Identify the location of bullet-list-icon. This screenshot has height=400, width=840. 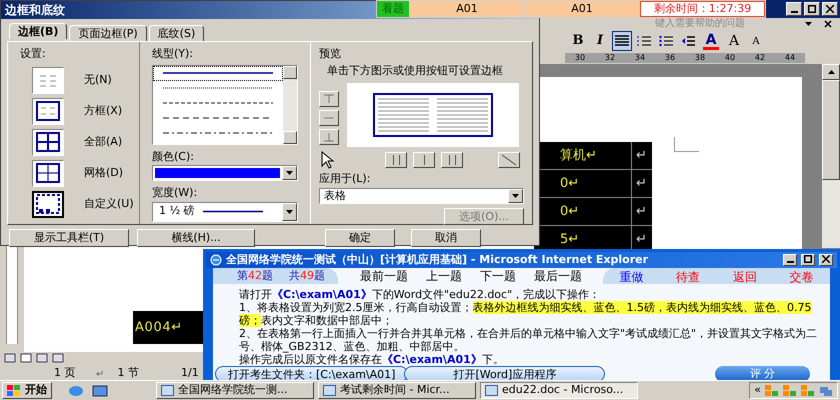
(666, 41).